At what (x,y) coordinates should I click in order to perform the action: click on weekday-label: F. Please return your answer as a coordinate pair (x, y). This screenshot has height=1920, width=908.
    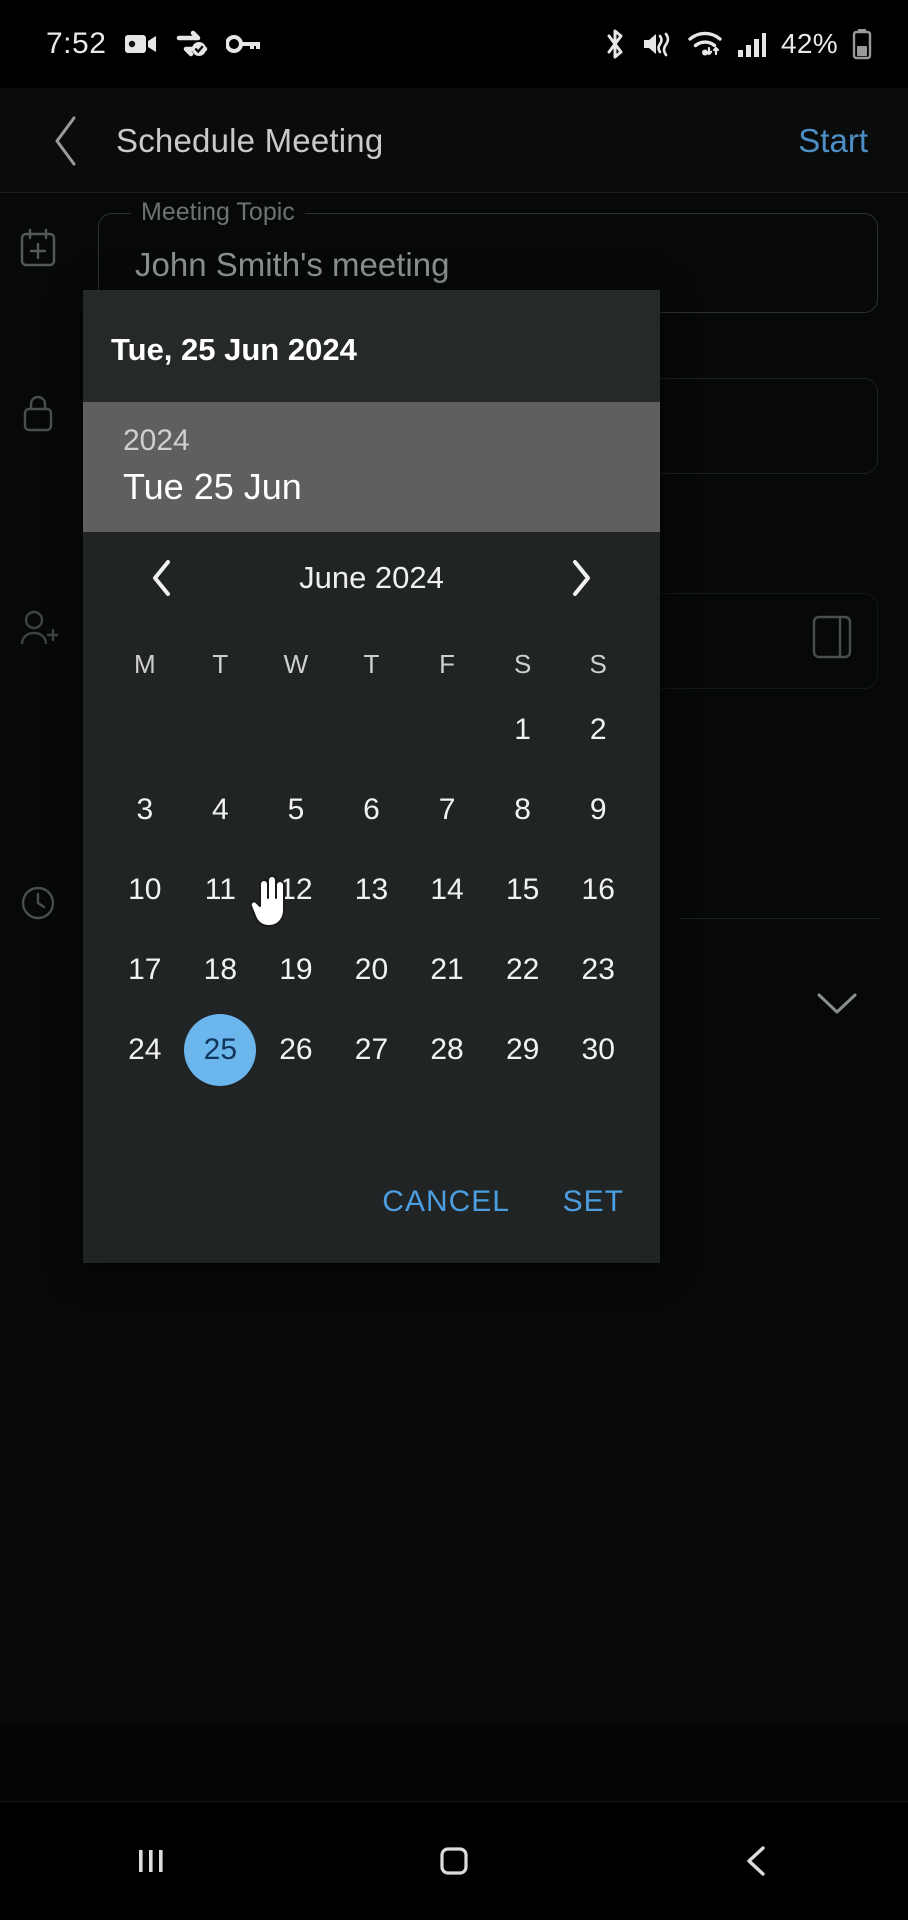
    Looking at the image, I should click on (447, 664).